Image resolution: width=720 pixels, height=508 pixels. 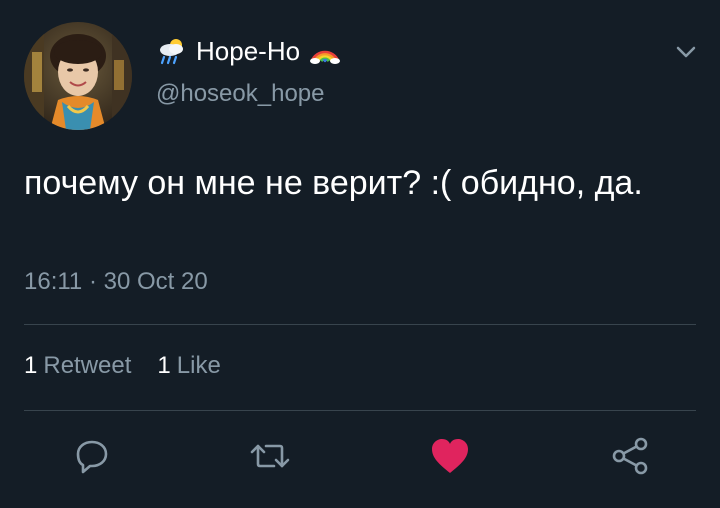 I want to click on display-name: Hope-Ho, so click(x=248, y=50).